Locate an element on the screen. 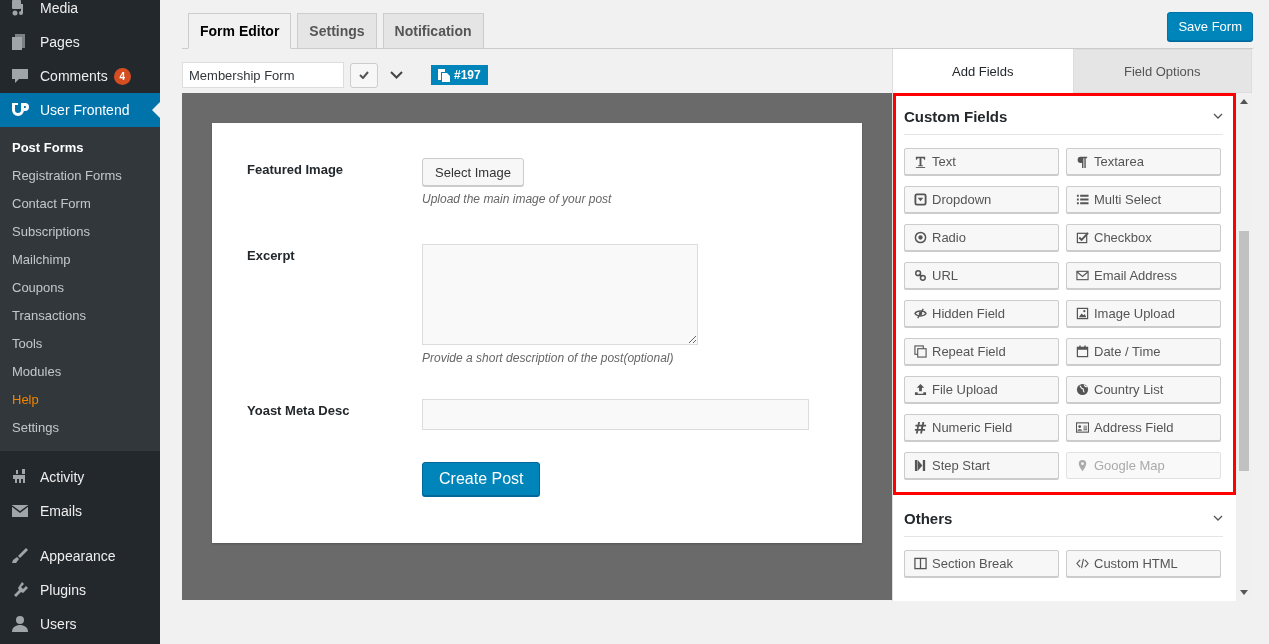 The height and width of the screenshot is (644, 1269). field-button: Hidden Field is located at coordinates (981, 313).